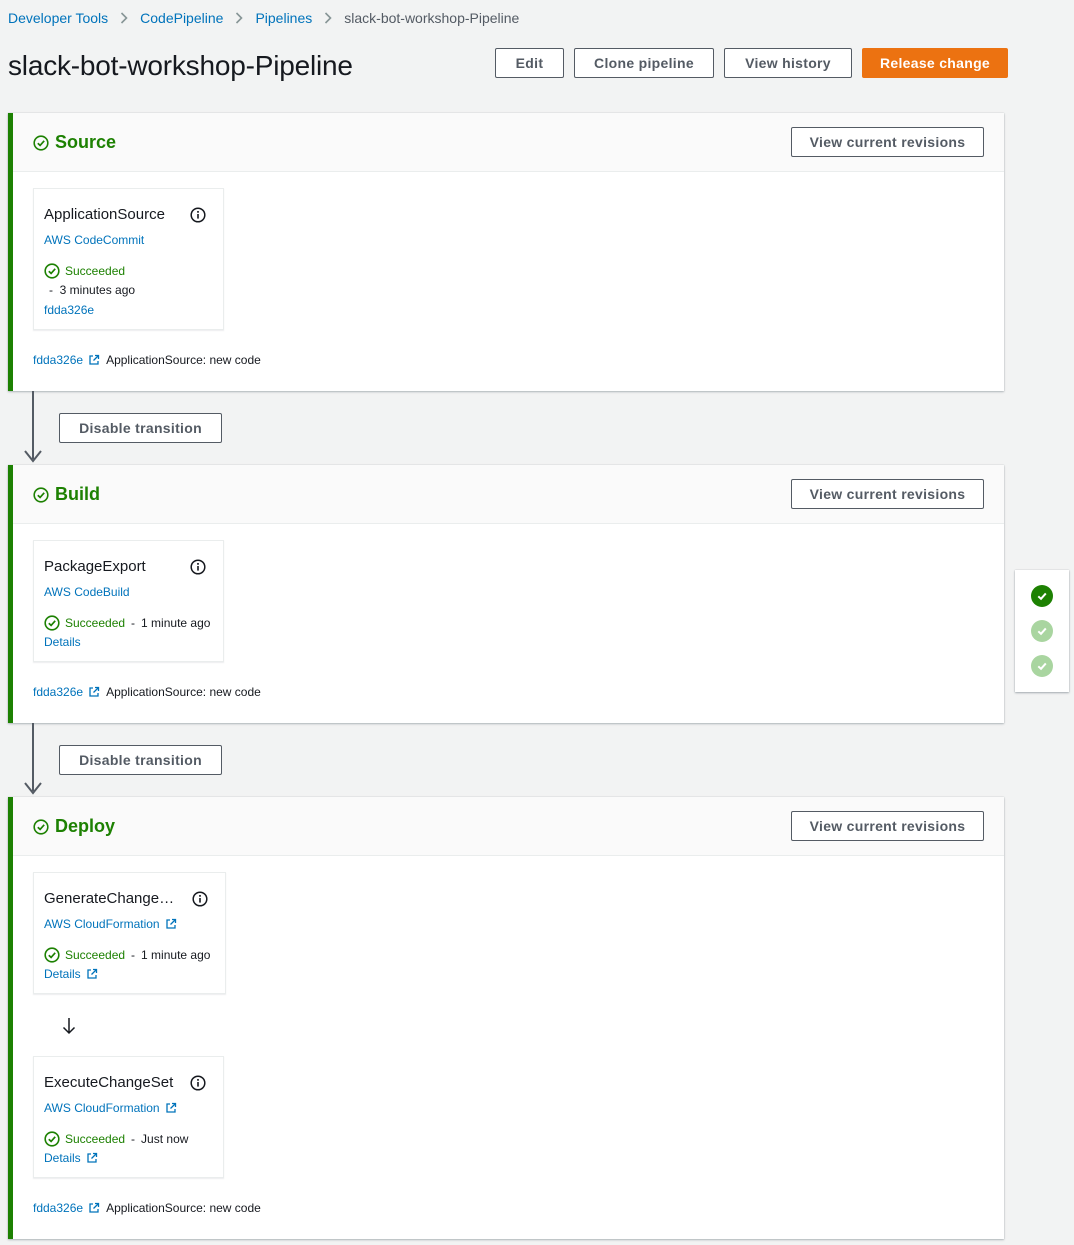 This screenshot has width=1074, height=1245. Describe the element at coordinates (109, 1082) in the screenshot. I see `action-name: ExecuteChangeSet` at that location.